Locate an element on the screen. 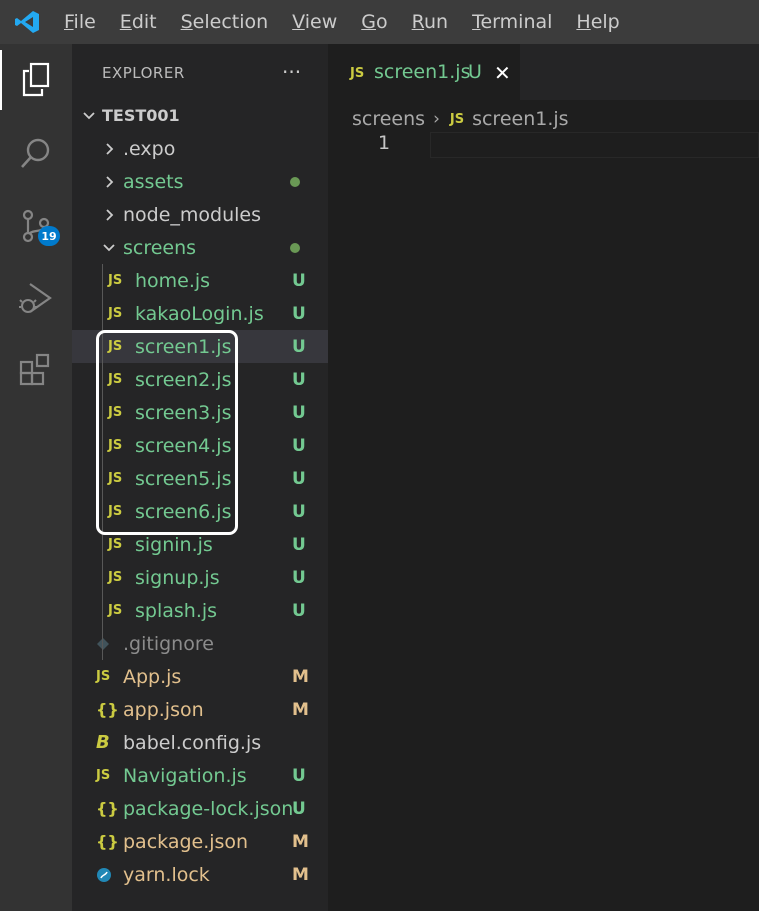  tree-item-label: Navigation.js is located at coordinates (185, 775).